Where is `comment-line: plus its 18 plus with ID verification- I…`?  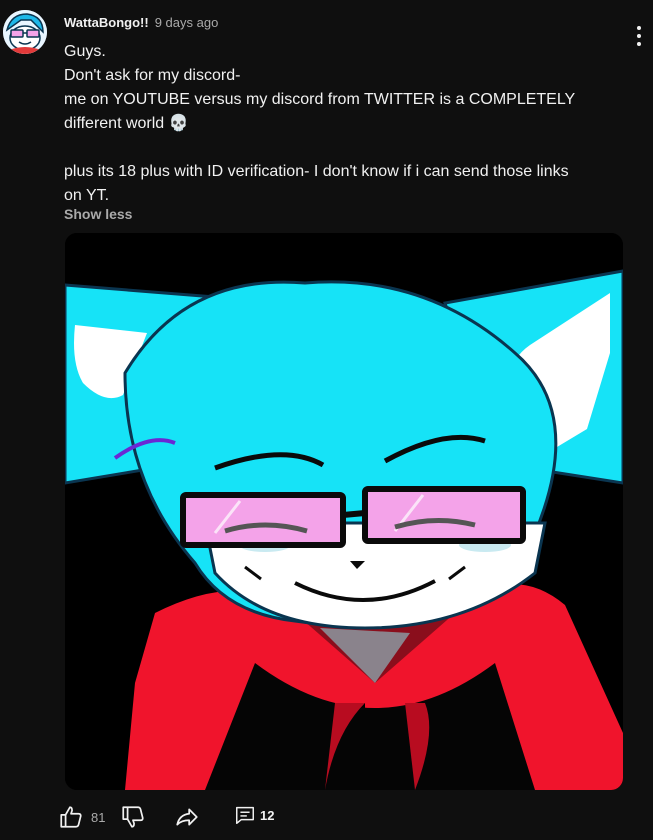 comment-line: plus its 18 plus with ID verification- I… is located at coordinates (316, 171).